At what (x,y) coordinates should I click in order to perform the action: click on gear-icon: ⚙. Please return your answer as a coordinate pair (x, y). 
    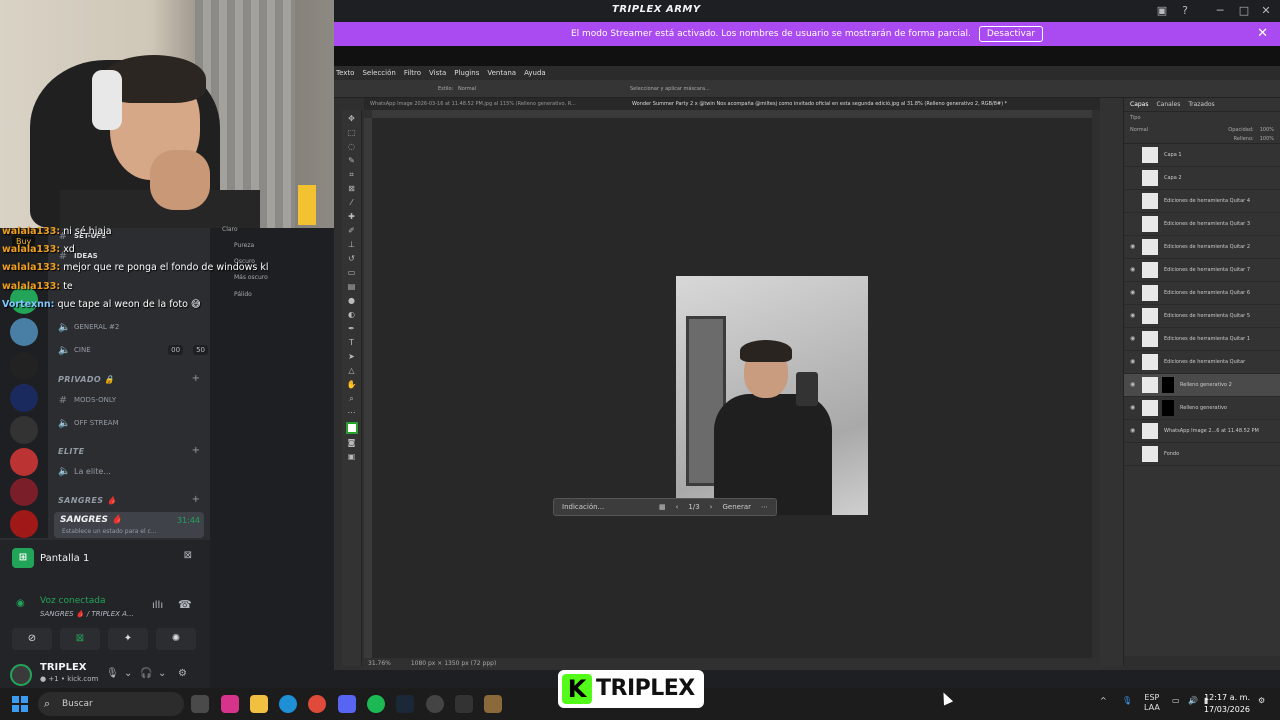
    Looking at the image, I should click on (182, 673).